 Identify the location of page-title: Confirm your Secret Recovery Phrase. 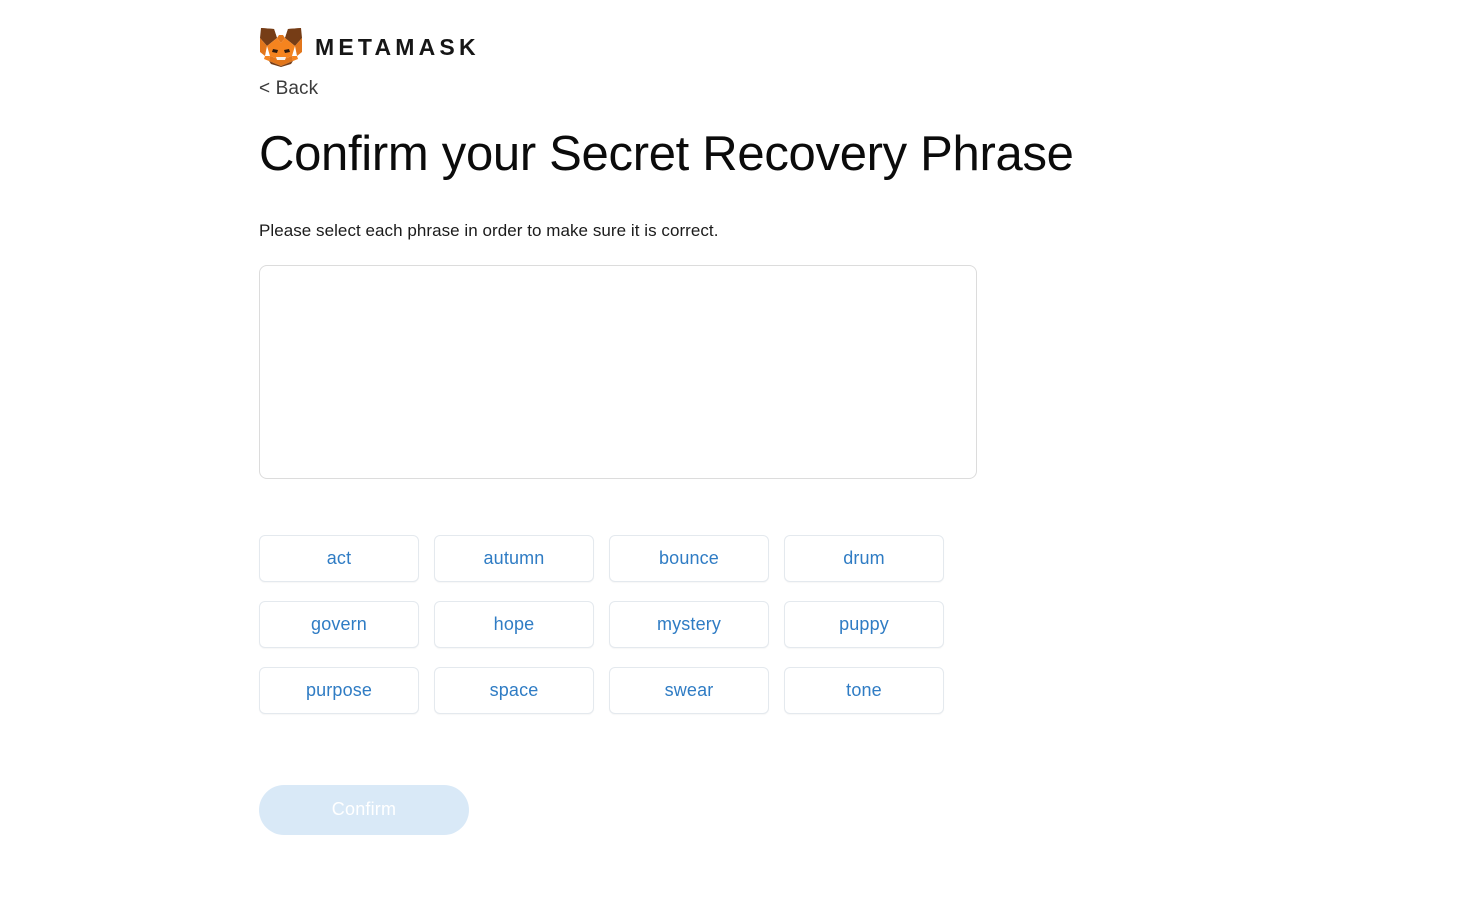
(666, 154).